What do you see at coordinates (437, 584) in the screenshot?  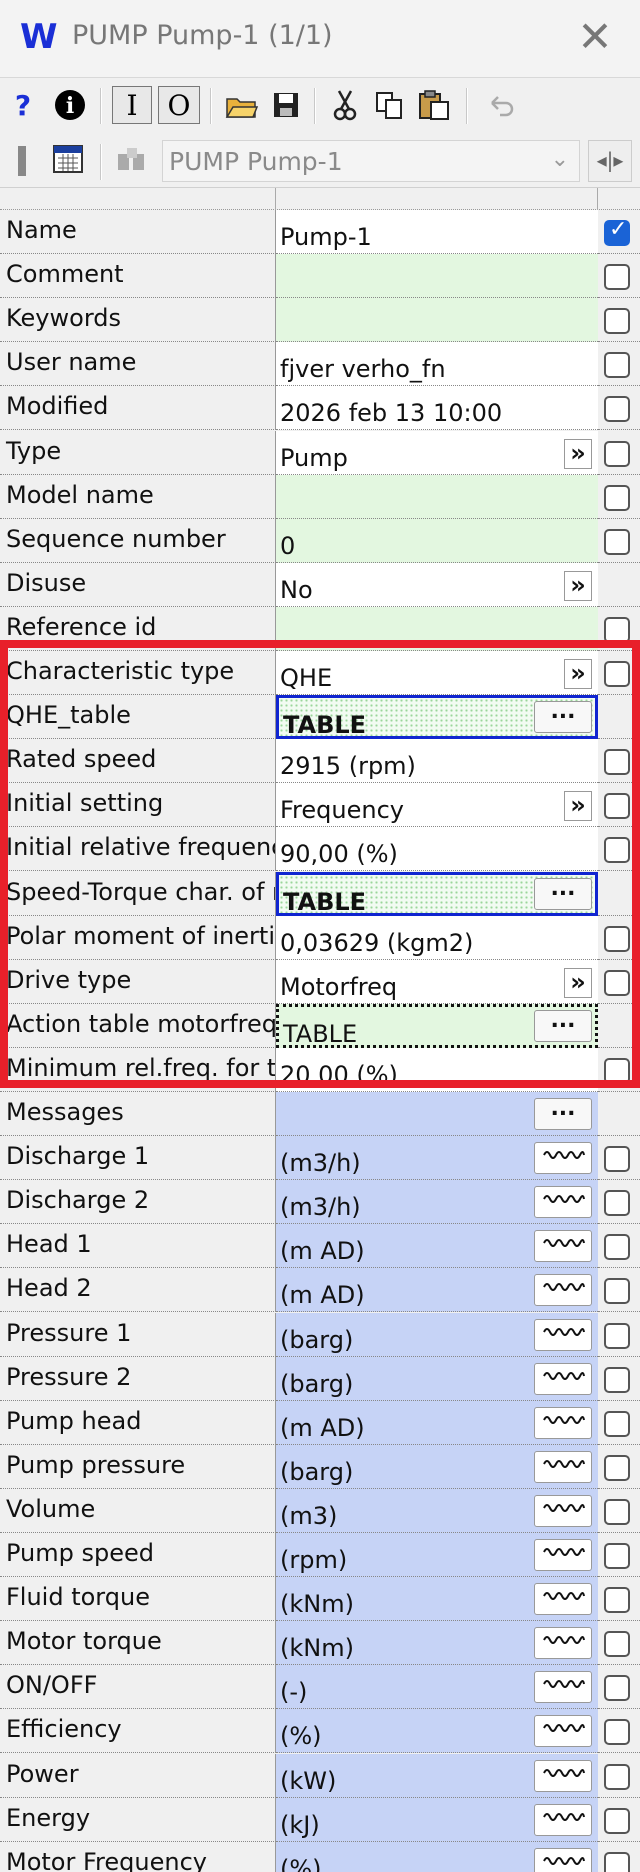 I see `property-value: No` at bounding box center [437, 584].